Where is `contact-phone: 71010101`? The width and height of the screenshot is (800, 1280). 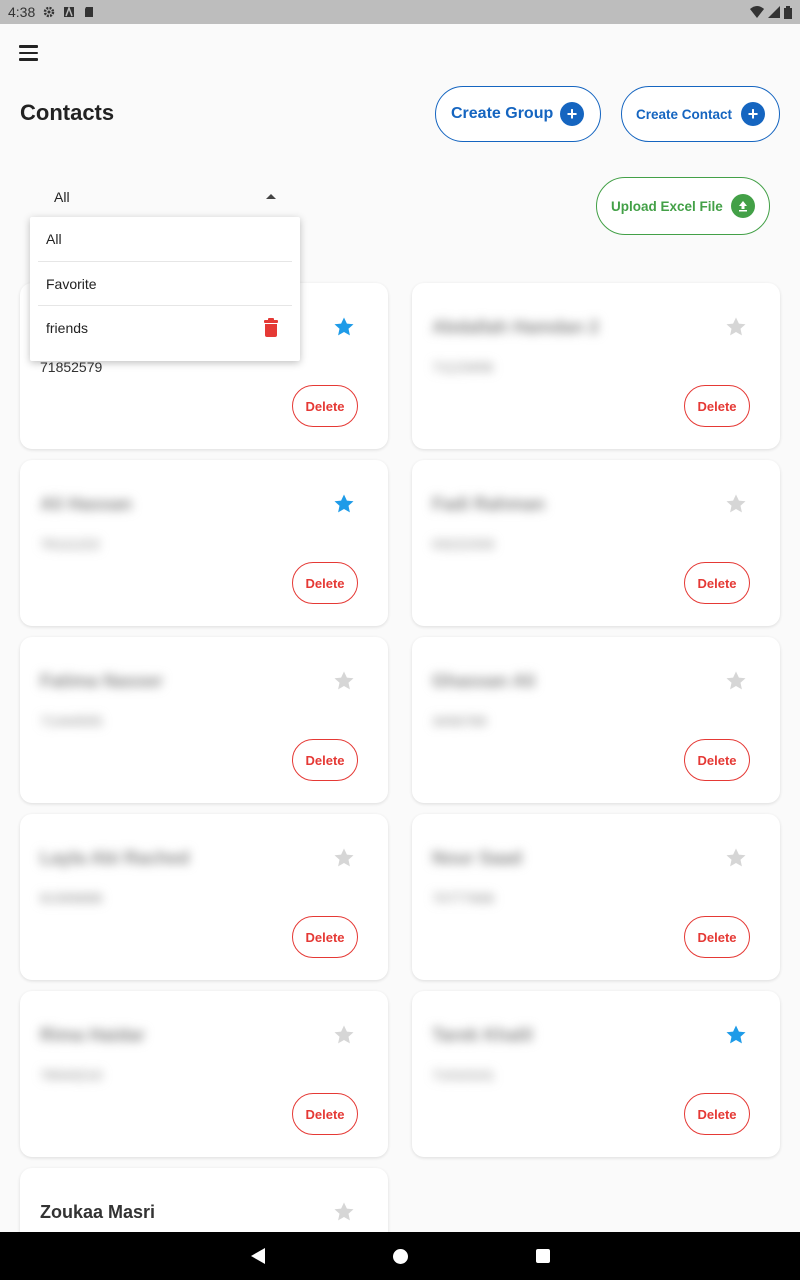 contact-phone: 71010101 is located at coordinates (463, 1075).